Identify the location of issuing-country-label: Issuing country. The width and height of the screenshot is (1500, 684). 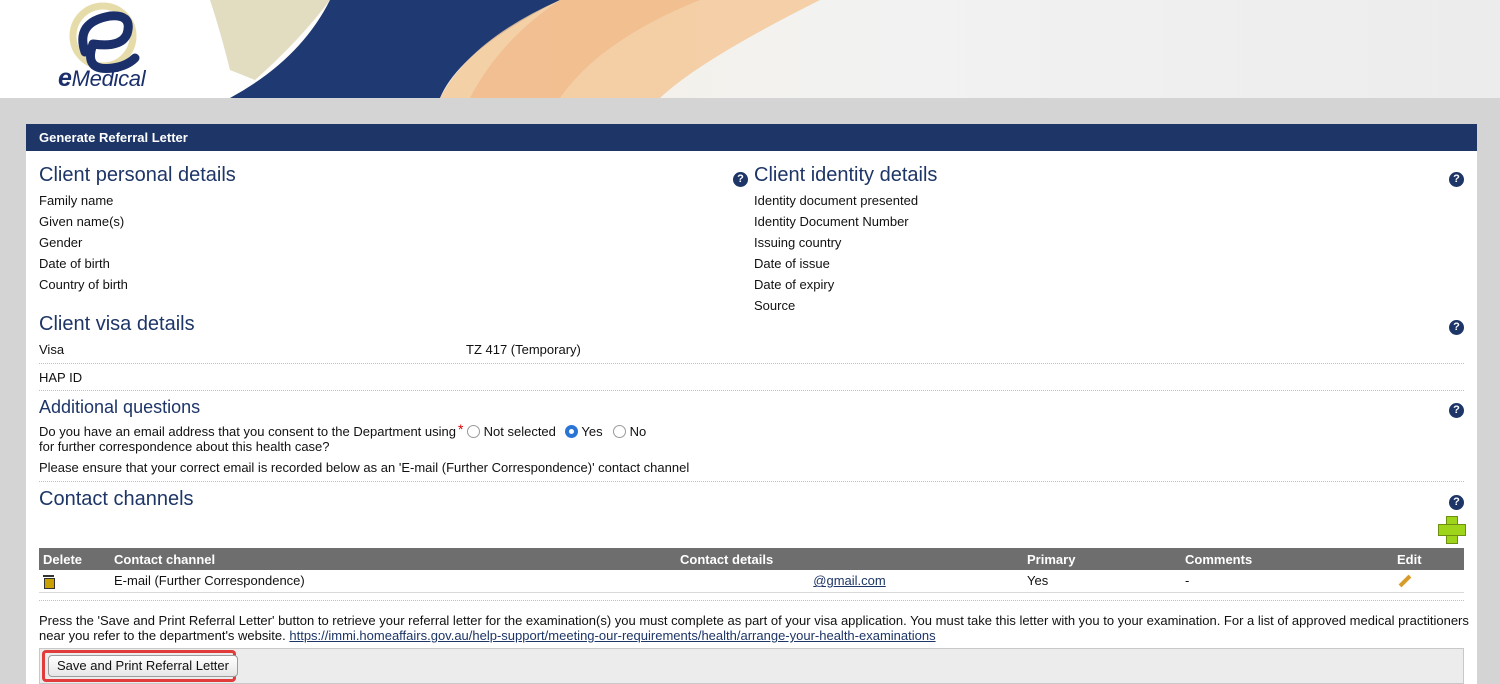
(798, 242).